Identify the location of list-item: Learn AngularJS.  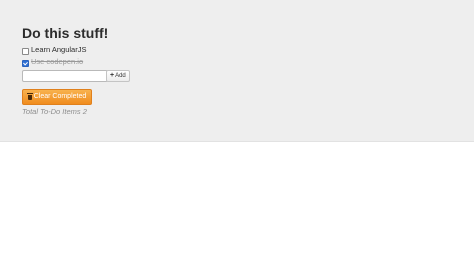
(54, 50).